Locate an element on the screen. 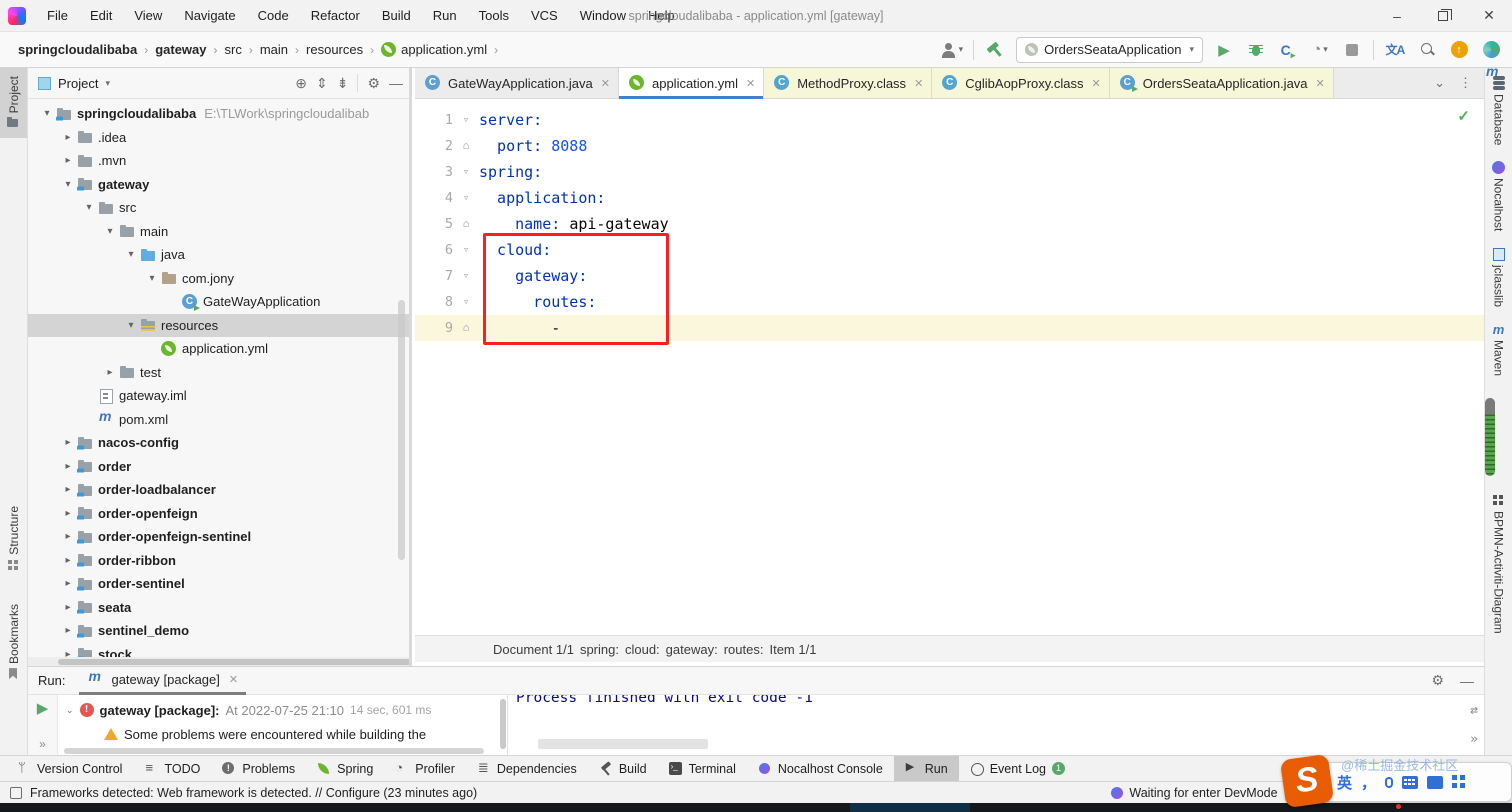  editor-tab: CglibAopProxy.class ✕ is located at coordinates (1021, 83).